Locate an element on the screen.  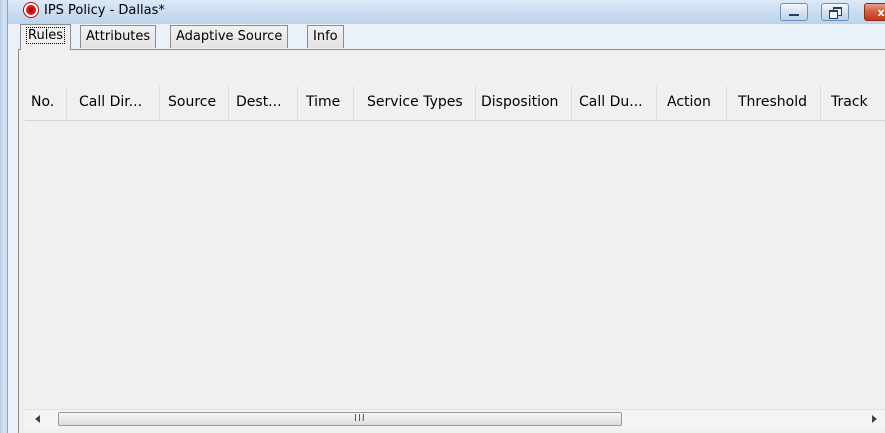
column-header-service-types: Service Types is located at coordinates (415, 102).